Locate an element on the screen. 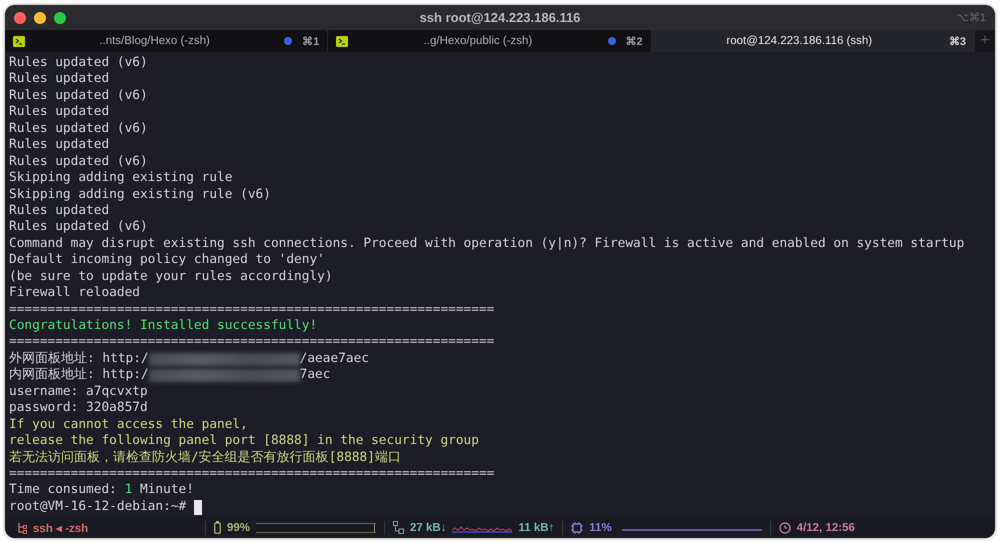  terminal-line: If you cannot access the panel, is located at coordinates (128, 425).